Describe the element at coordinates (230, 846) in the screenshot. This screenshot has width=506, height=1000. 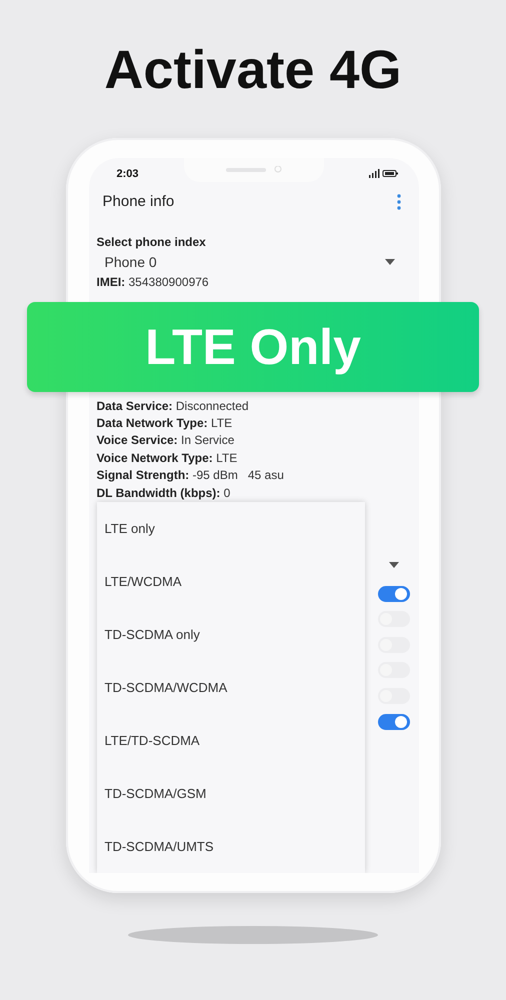
I see `menu-option: TD-SCDMA/UMTS` at that location.